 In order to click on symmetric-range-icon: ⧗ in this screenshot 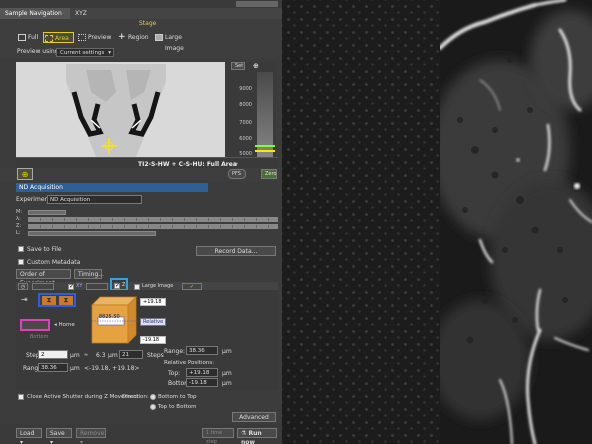, I will do `click(66, 300)`.